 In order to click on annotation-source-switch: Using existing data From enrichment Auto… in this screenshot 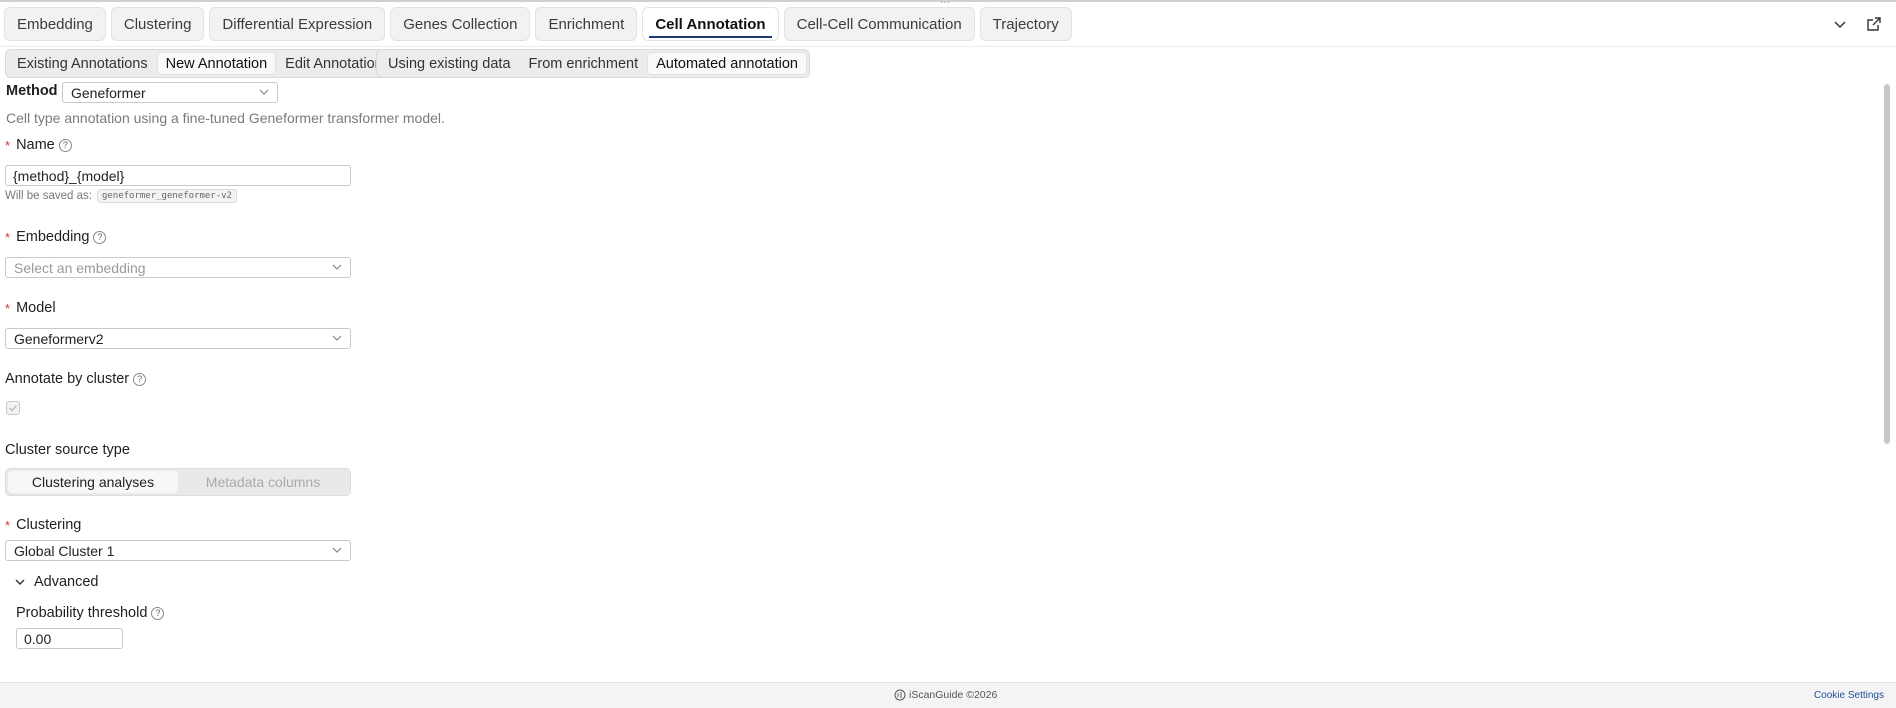, I will do `click(593, 63)`.